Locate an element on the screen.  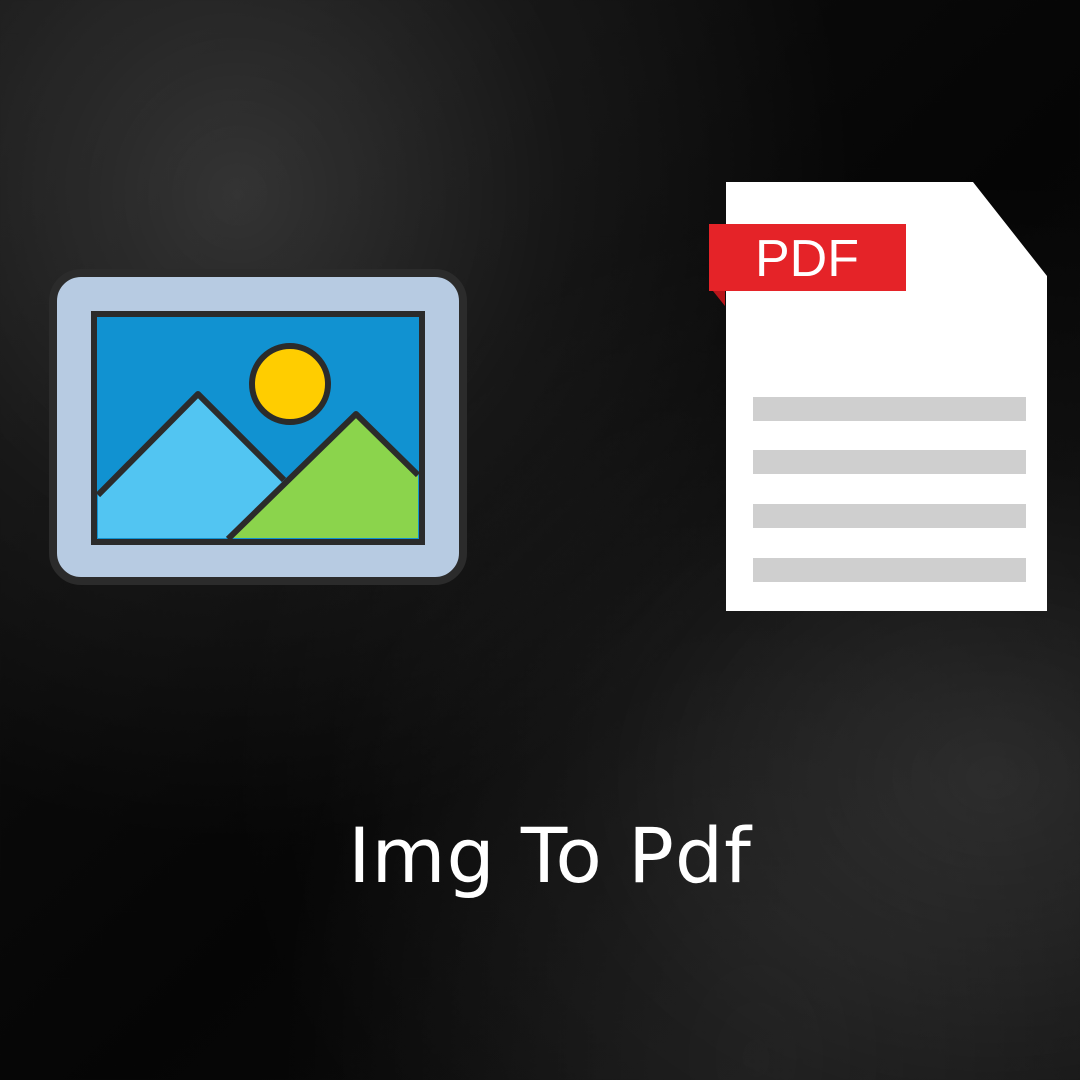
pdf-badge-label: PDF is located at coordinates (807, 259).